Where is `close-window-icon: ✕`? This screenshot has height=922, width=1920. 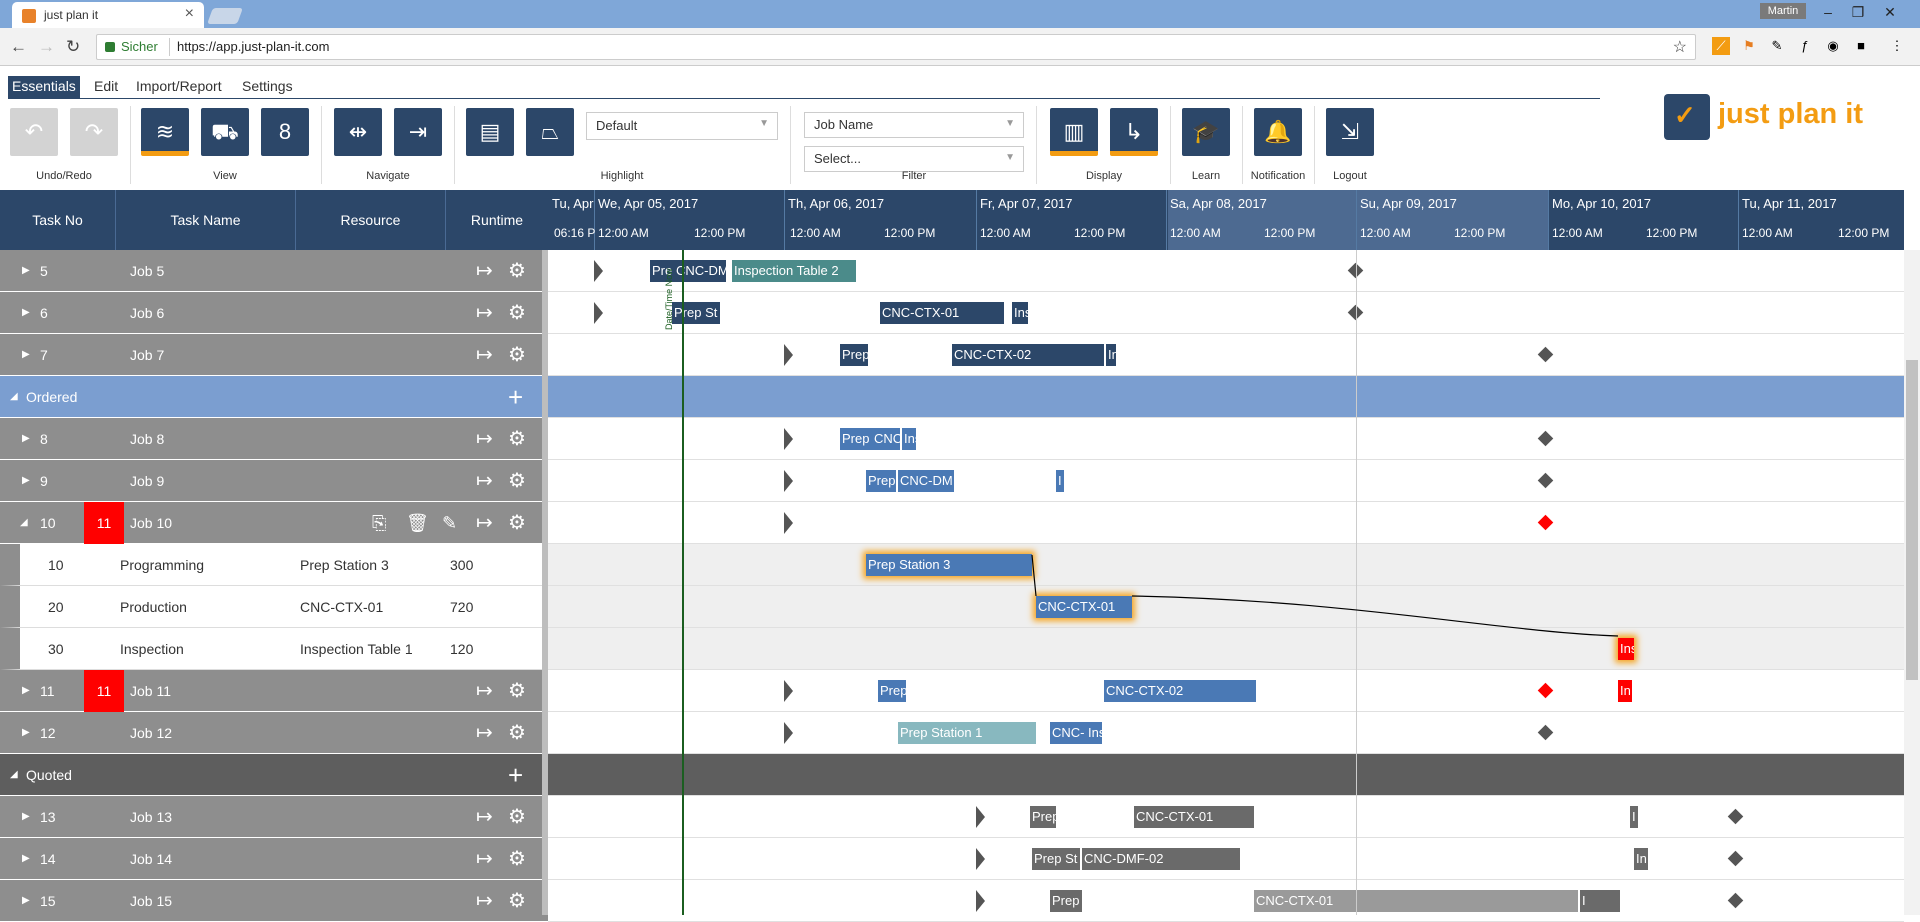
close-window-icon: ✕ is located at coordinates (1890, 12).